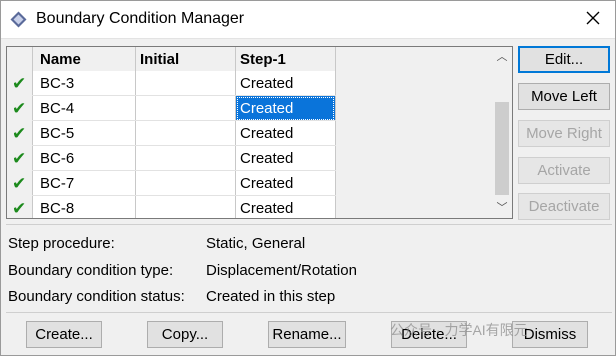 The image size is (616, 356). What do you see at coordinates (281, 270) in the screenshot?
I see `bc-type-value: Displacement/Rotation` at bounding box center [281, 270].